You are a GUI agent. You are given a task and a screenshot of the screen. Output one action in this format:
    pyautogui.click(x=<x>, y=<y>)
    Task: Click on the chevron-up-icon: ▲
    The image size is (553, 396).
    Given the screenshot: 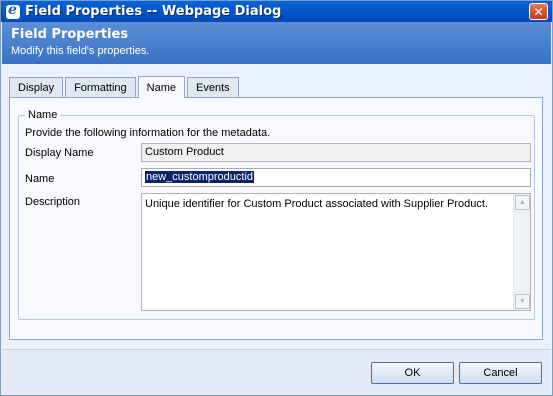 What is the action you would take?
    pyautogui.click(x=522, y=202)
    